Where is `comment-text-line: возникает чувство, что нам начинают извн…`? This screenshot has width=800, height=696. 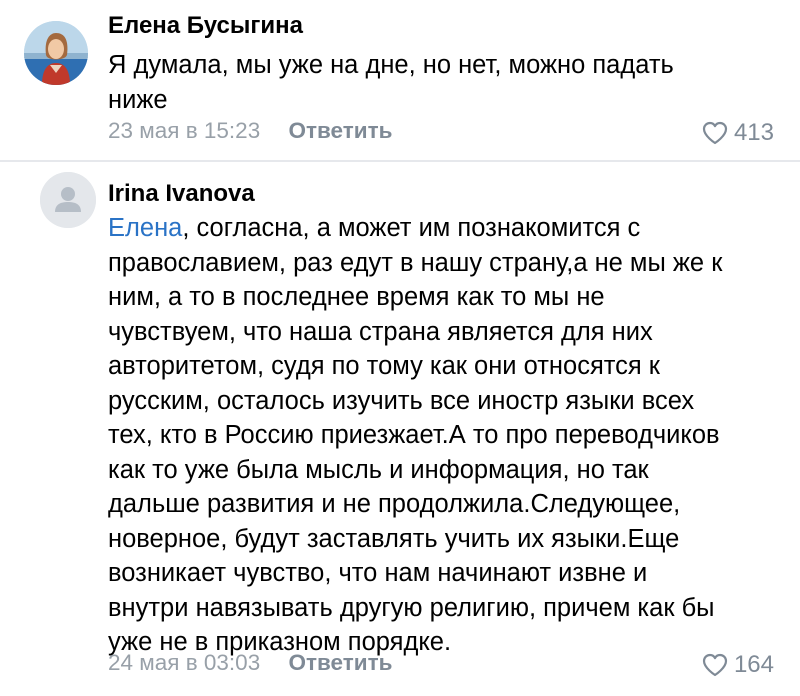
comment-text-line: возникает чувство, что нам начинают извн… is located at coordinates (378, 573).